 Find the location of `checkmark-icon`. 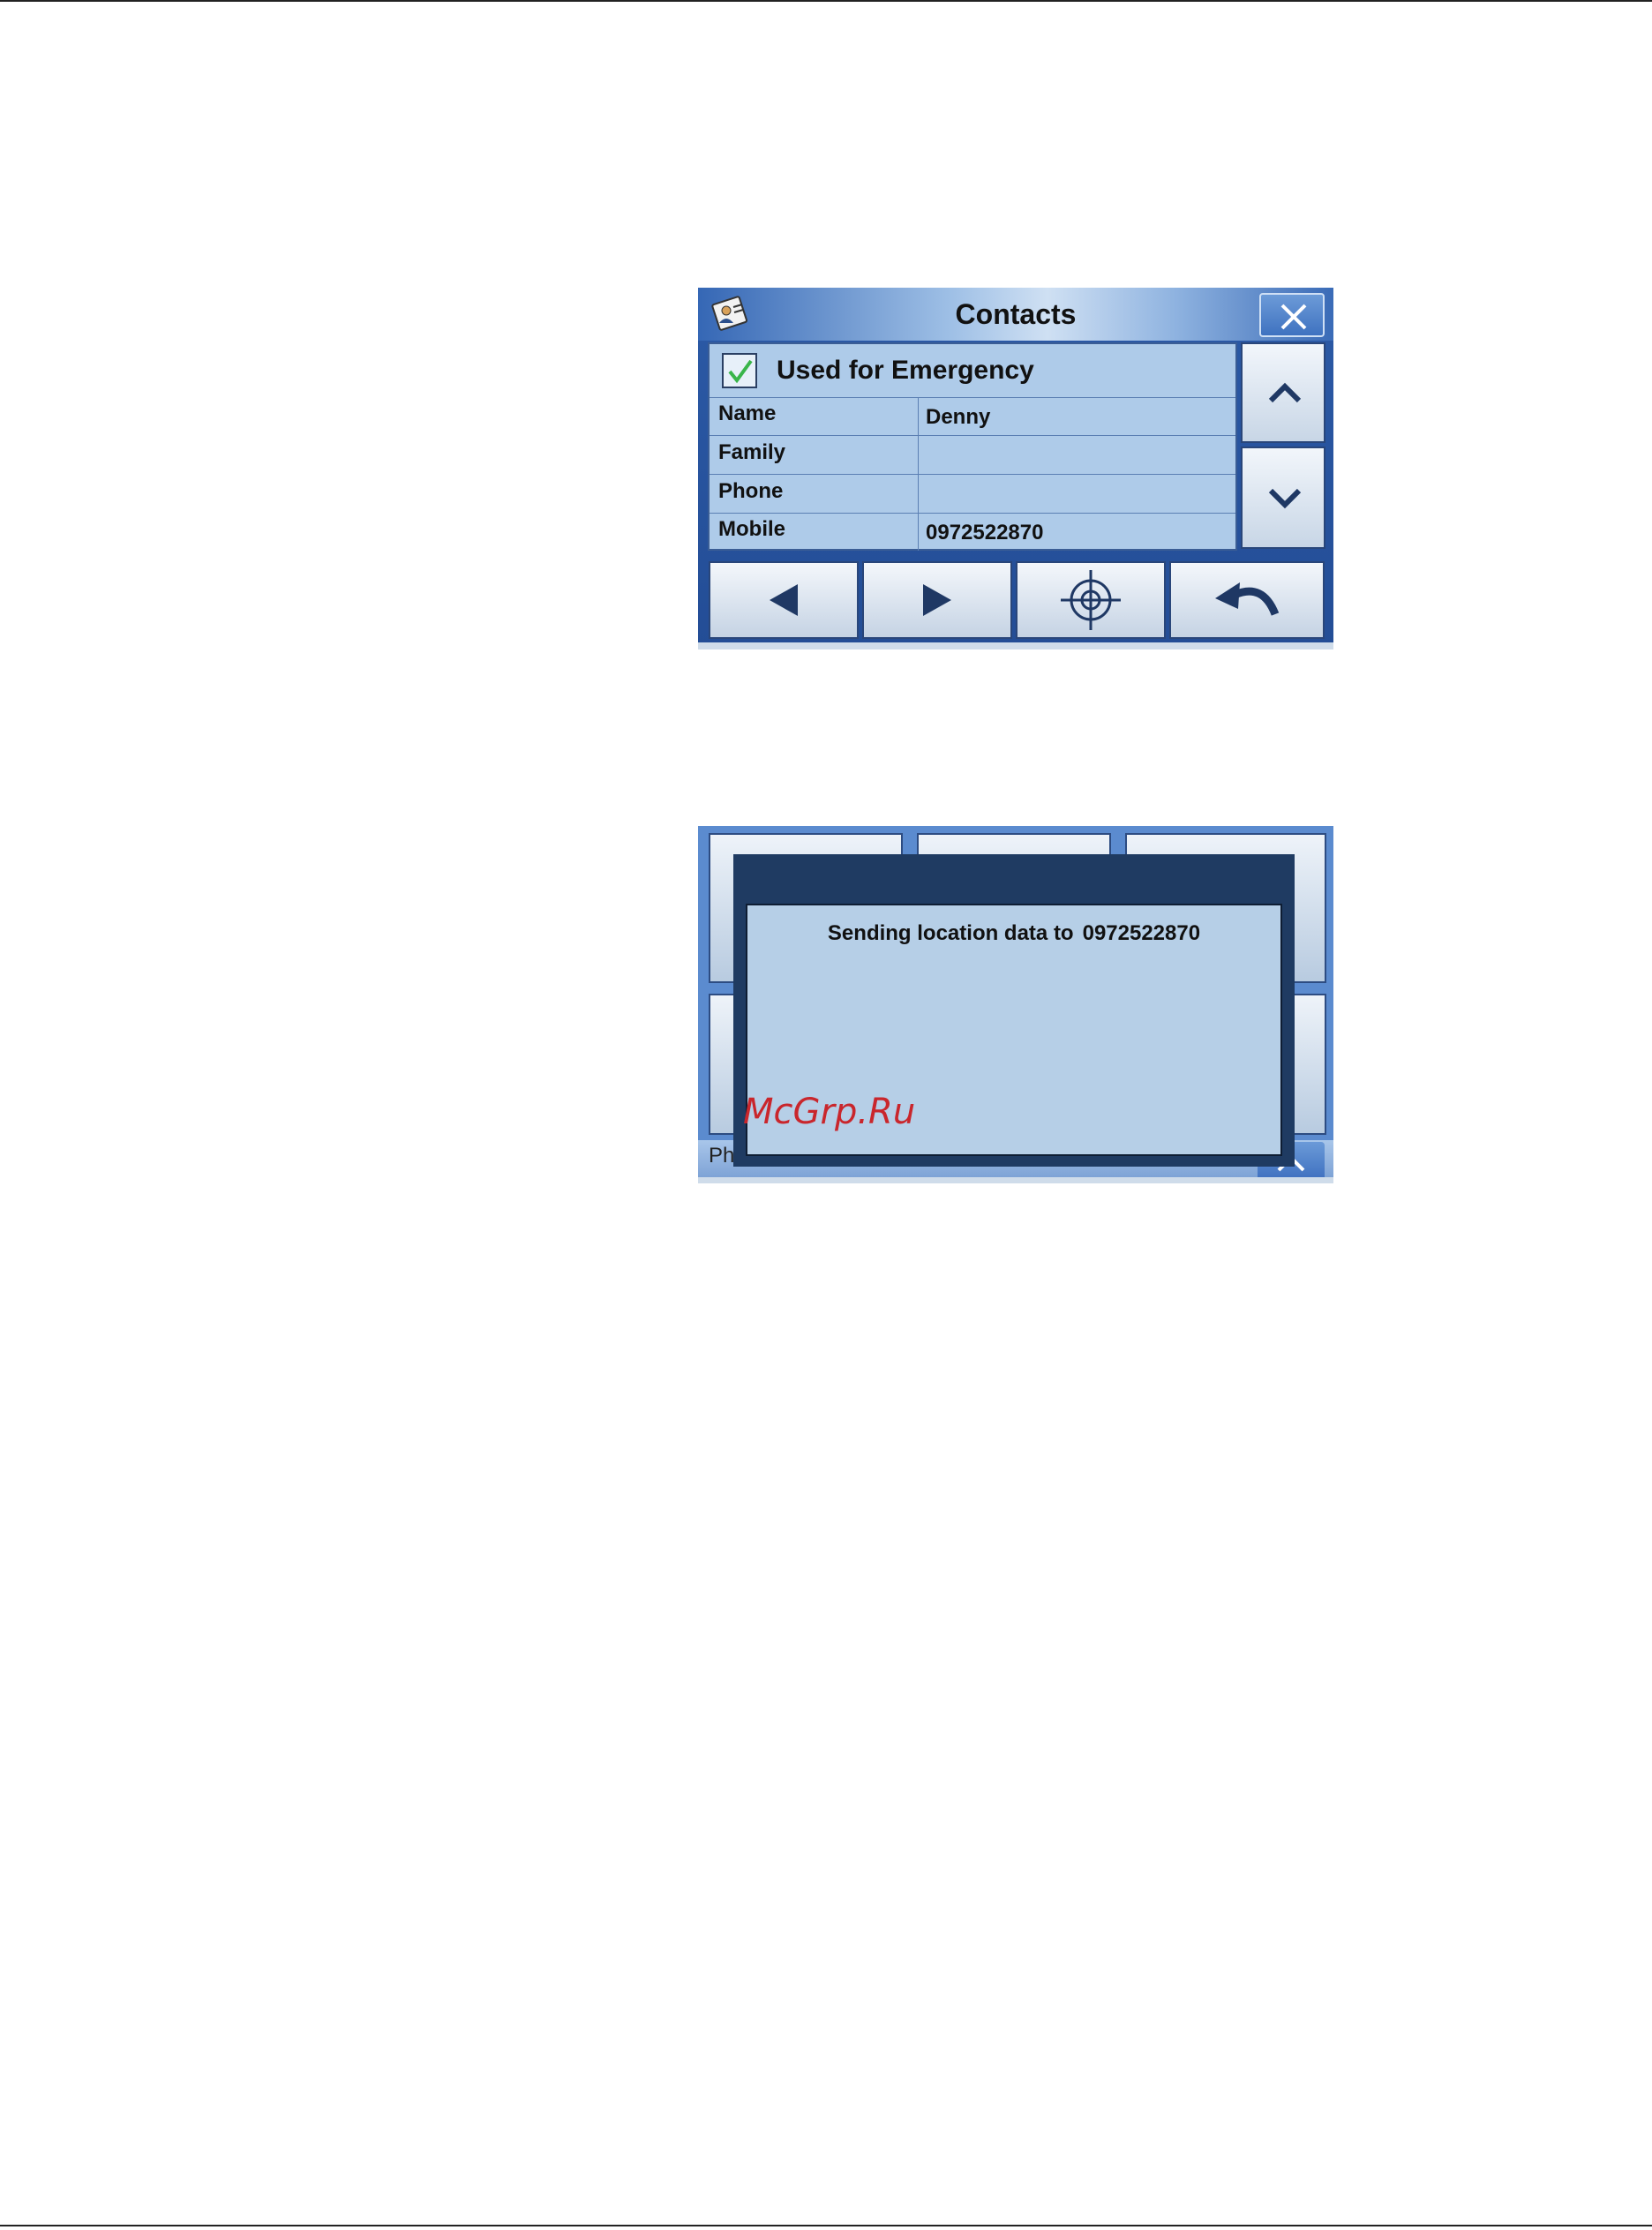

checkmark-icon is located at coordinates (740, 371).